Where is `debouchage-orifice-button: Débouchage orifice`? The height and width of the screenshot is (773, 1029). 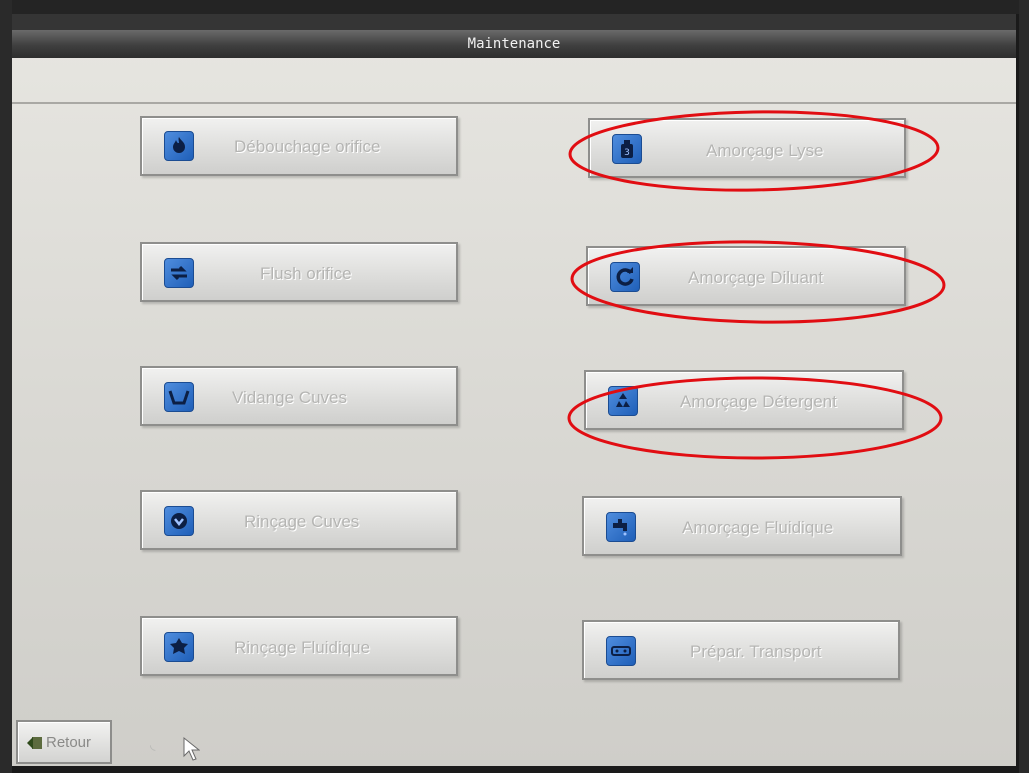
debouchage-orifice-button: Débouchage orifice is located at coordinates (299, 146).